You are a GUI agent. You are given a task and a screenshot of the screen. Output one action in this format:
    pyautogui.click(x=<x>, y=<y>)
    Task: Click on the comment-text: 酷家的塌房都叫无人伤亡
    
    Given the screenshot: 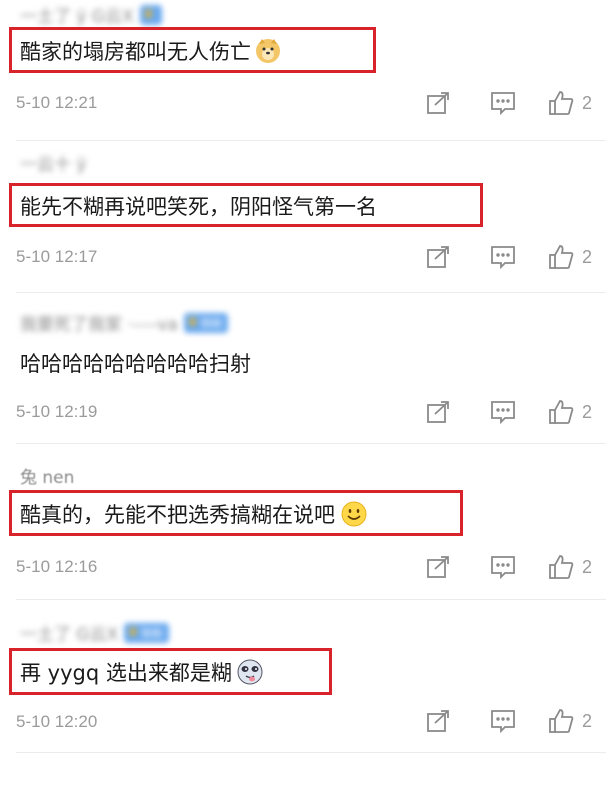 What is the action you would take?
    pyautogui.click(x=150, y=51)
    